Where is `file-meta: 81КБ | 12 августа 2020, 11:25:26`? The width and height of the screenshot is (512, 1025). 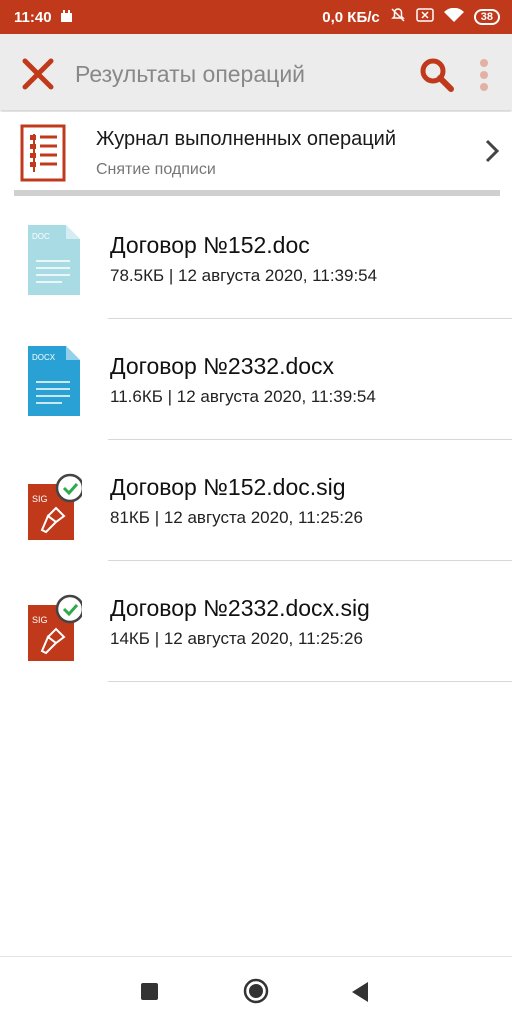 file-meta: 81КБ | 12 августа 2020, 11:25:26 is located at coordinates (236, 517).